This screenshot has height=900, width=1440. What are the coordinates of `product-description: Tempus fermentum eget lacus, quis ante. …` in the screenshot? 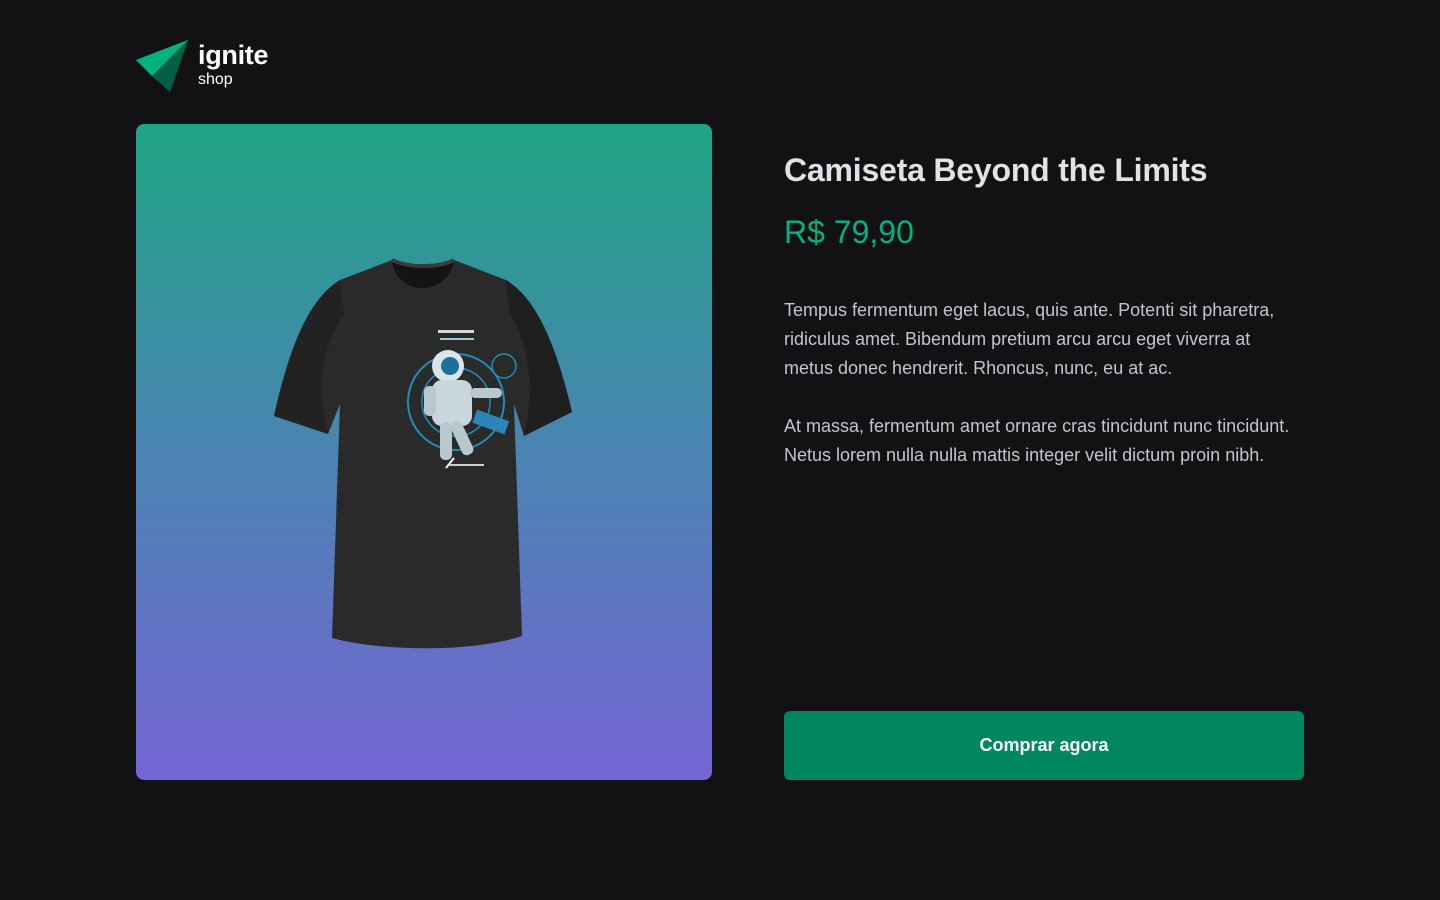 It's located at (1044, 397).